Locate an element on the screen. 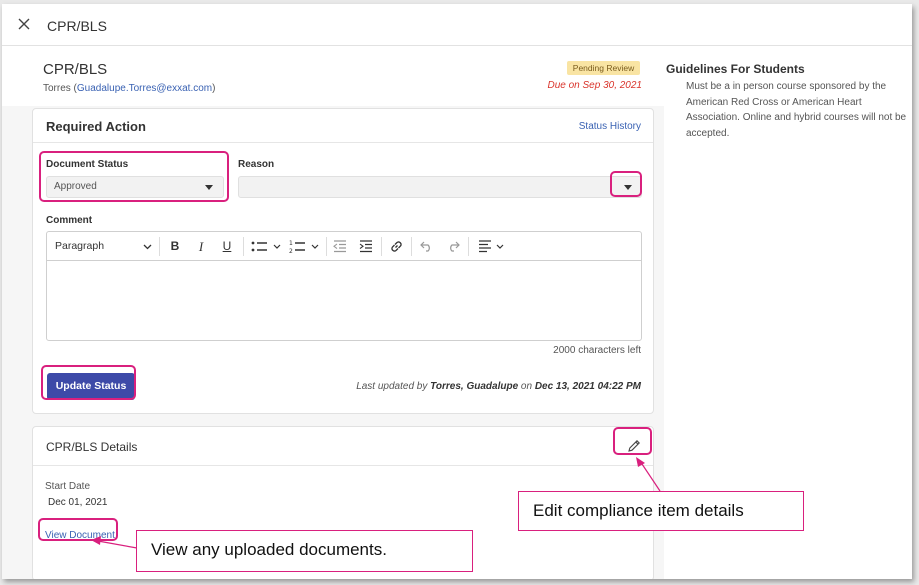 This screenshot has width=919, height=585. reason-label: Reason is located at coordinates (256, 164).